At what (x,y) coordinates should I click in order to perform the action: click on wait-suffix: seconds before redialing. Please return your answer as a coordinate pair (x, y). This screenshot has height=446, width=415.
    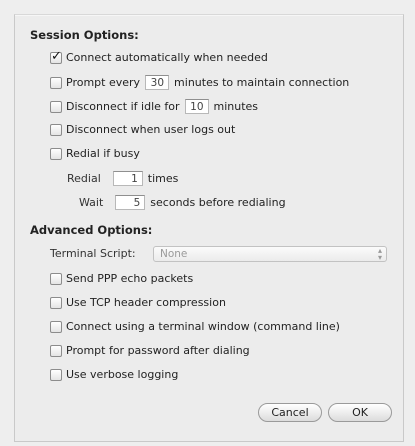
    Looking at the image, I should click on (218, 202).